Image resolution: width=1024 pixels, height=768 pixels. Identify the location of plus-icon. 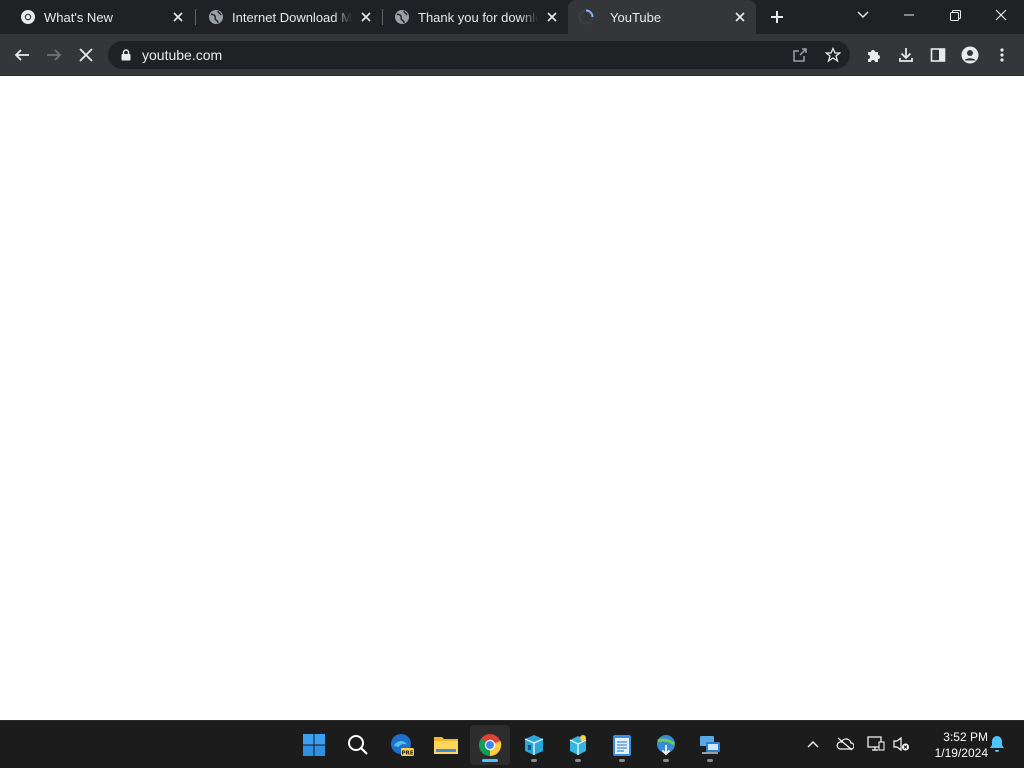
(777, 17).